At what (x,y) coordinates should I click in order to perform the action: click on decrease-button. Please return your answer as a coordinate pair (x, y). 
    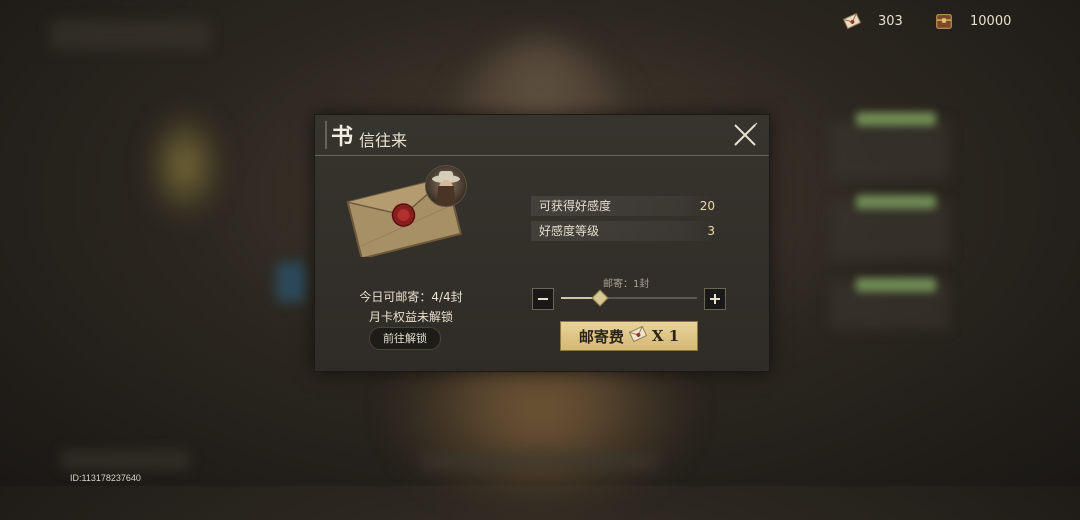
    Looking at the image, I should click on (543, 299).